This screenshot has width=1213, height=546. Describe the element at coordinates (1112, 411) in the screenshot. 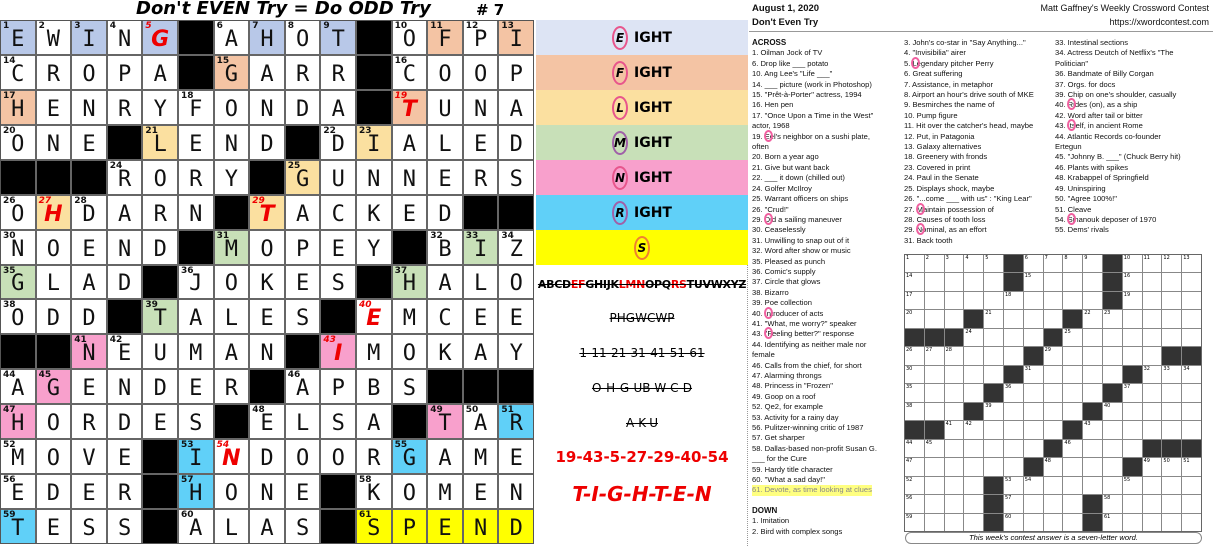

I see `mini-grid-cell: 40` at that location.